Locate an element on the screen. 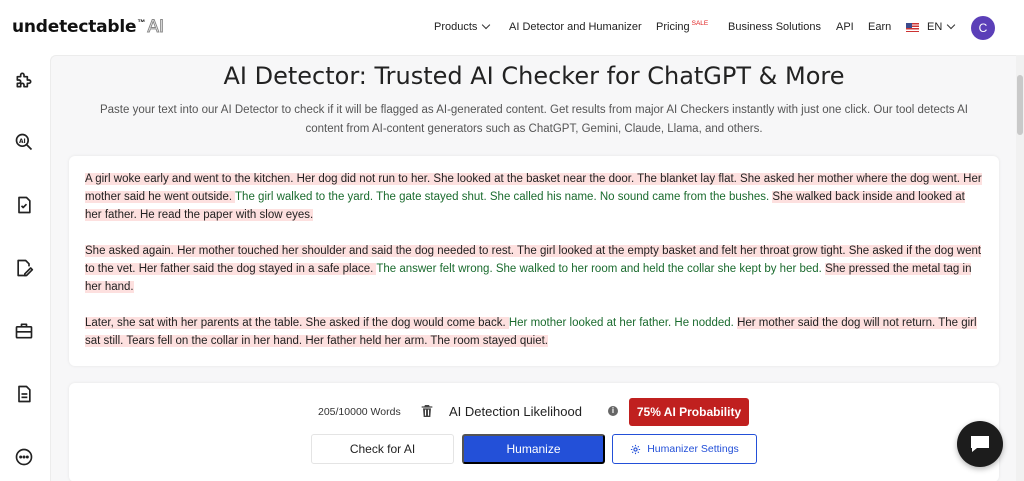  briefcase-icon is located at coordinates (24, 331).